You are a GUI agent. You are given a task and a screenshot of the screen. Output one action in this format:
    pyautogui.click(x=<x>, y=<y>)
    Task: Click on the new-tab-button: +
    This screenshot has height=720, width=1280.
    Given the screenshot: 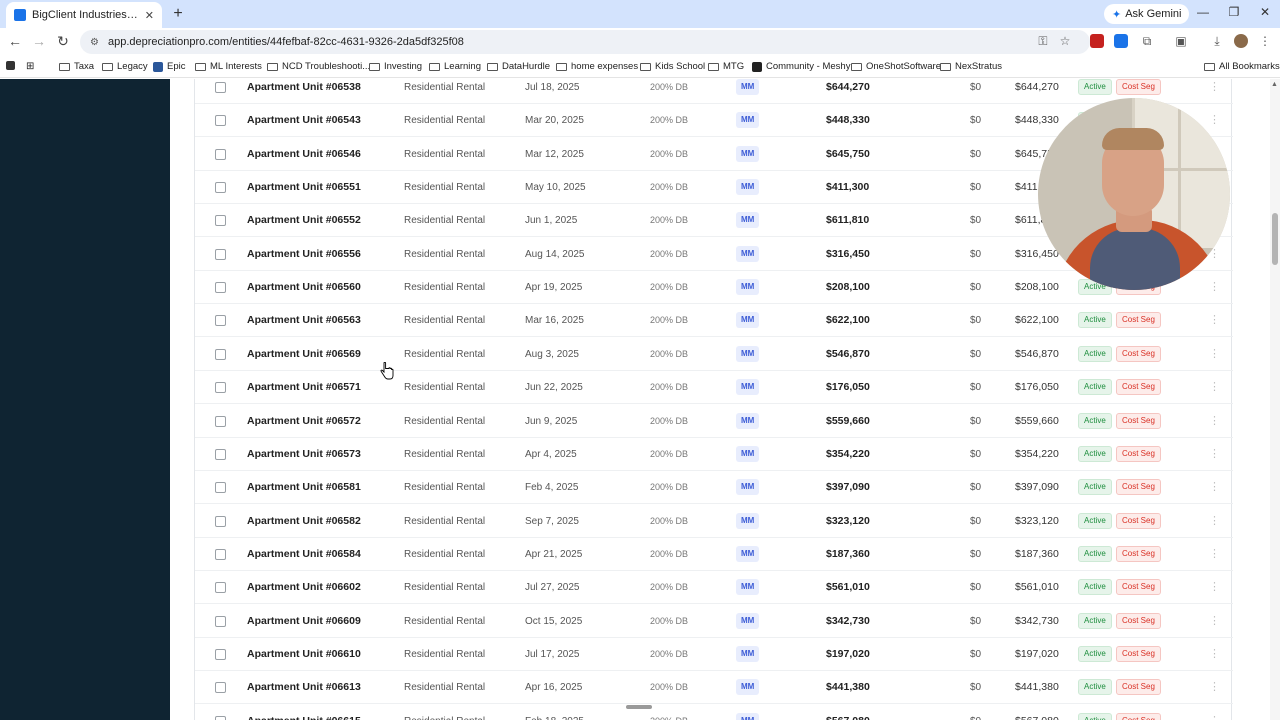 What is the action you would take?
    pyautogui.click(x=178, y=14)
    